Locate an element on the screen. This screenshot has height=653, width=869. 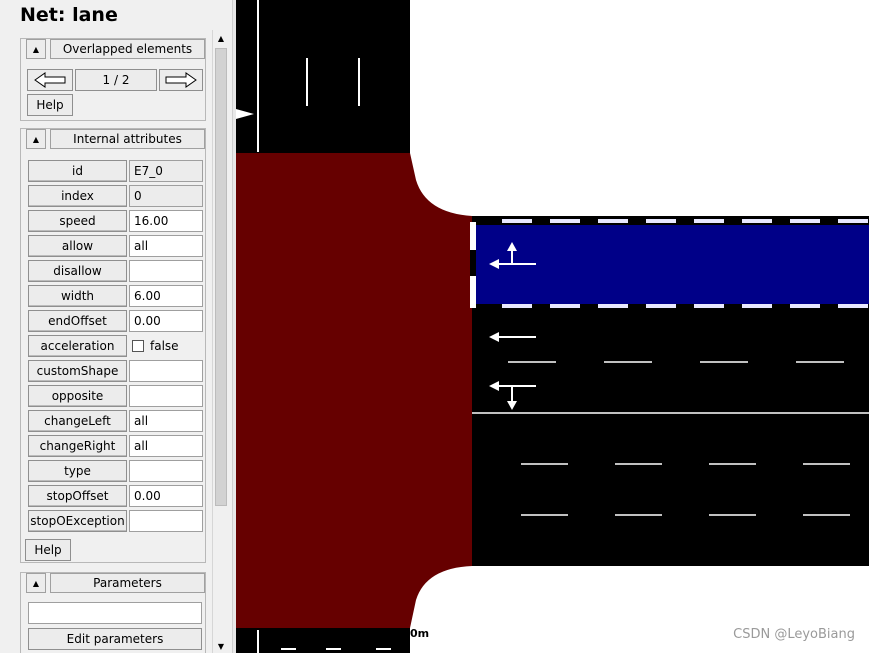
attr-value-type is located at coordinates (166, 471).